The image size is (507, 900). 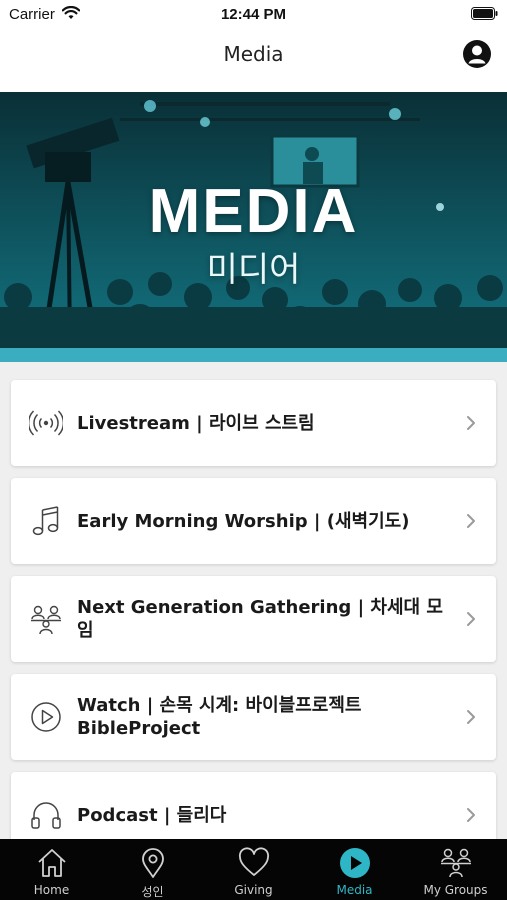 I want to click on menu-item-label: Livestream | 라이브 스트림, so click(x=196, y=423).